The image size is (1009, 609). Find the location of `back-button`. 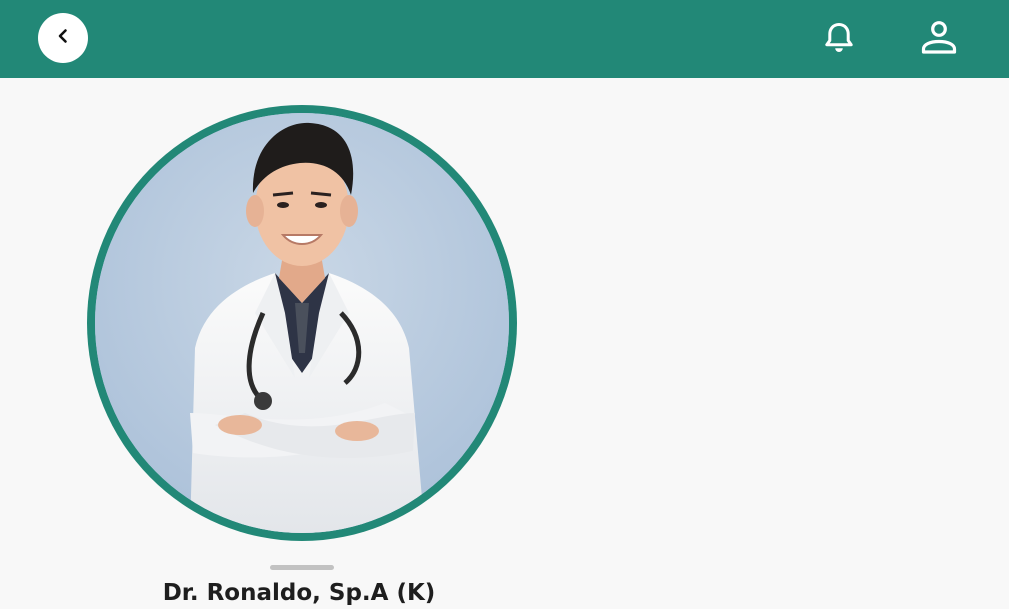

back-button is located at coordinates (63, 38).